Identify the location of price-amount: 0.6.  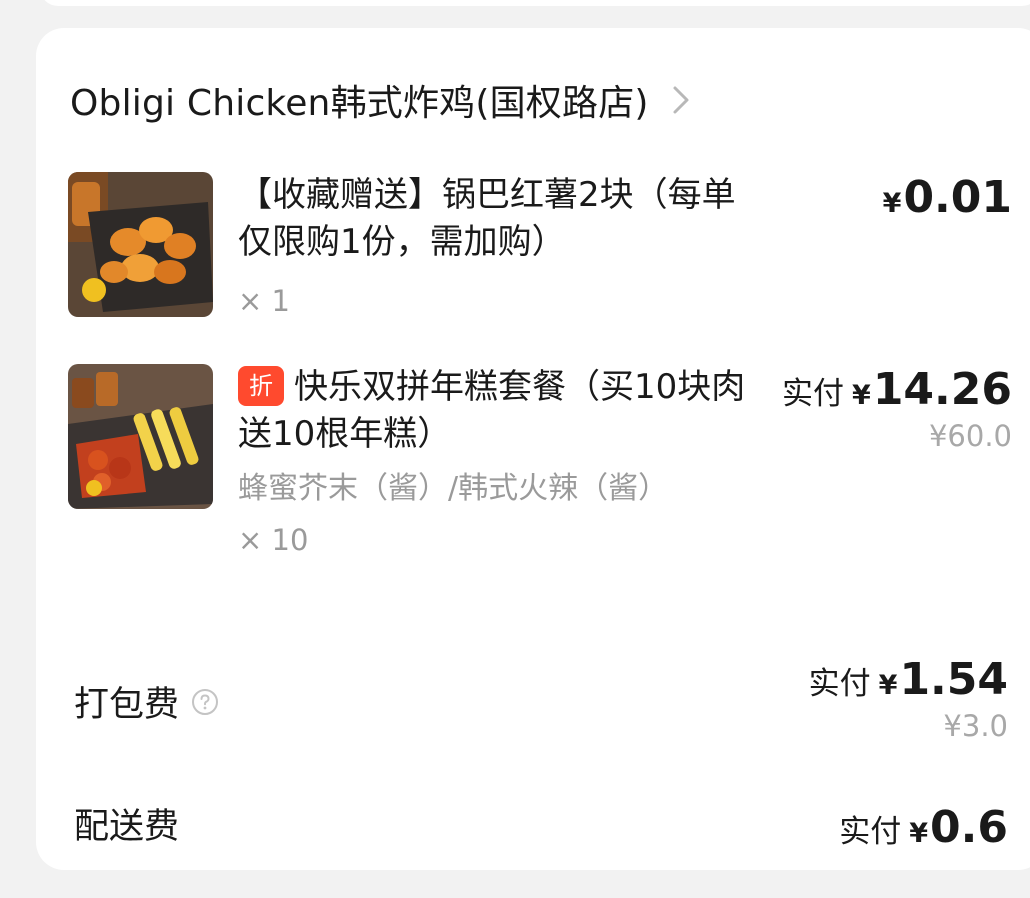
(969, 827).